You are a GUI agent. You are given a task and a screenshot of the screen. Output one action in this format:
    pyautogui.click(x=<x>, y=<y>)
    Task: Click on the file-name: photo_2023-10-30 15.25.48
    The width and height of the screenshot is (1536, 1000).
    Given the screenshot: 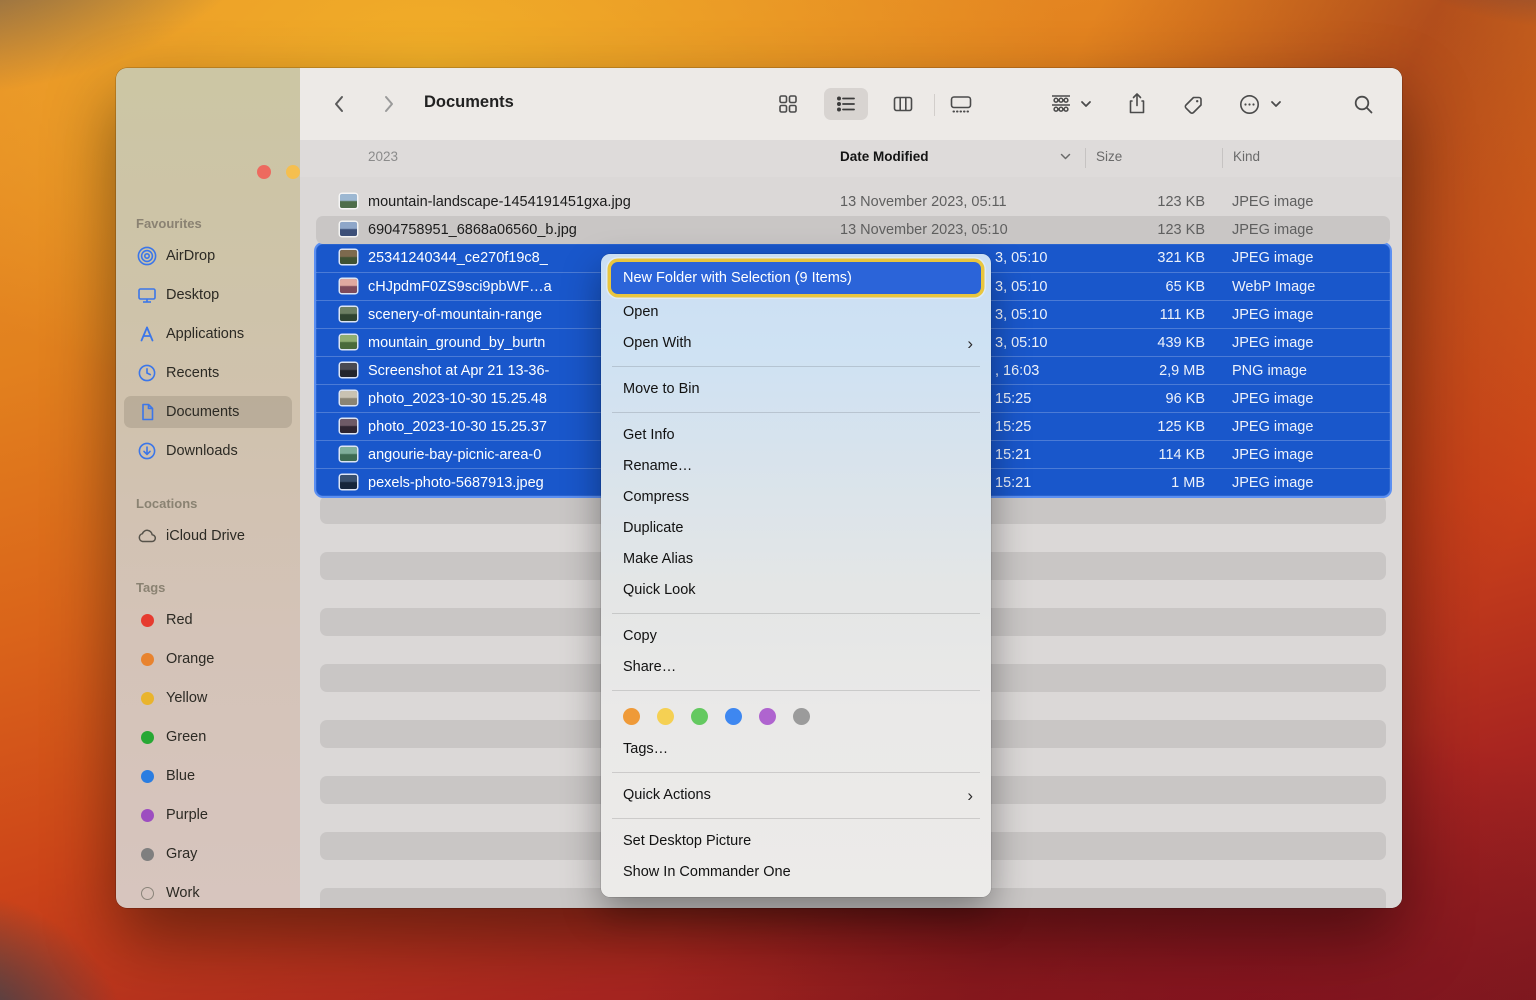 What is the action you would take?
    pyautogui.click(x=457, y=399)
    